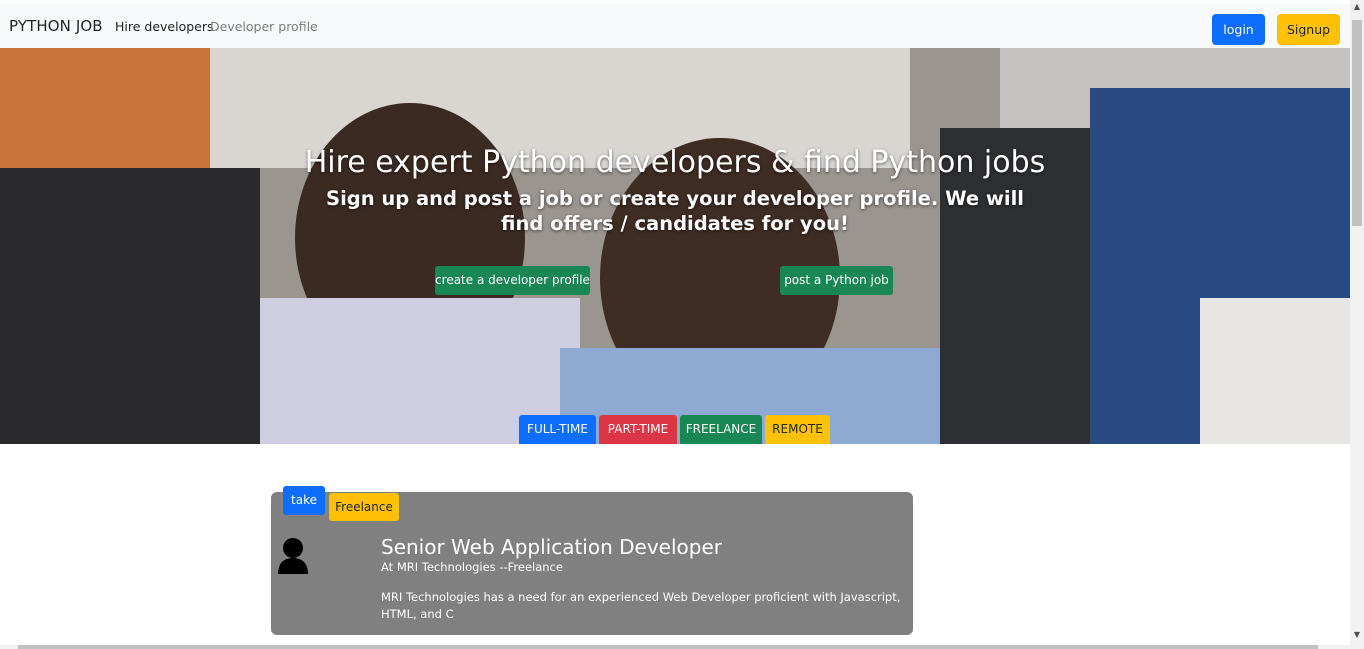 This screenshot has width=1364, height=649. Describe the element at coordinates (1308, 29) in the screenshot. I see `signup-button: Signup` at that location.